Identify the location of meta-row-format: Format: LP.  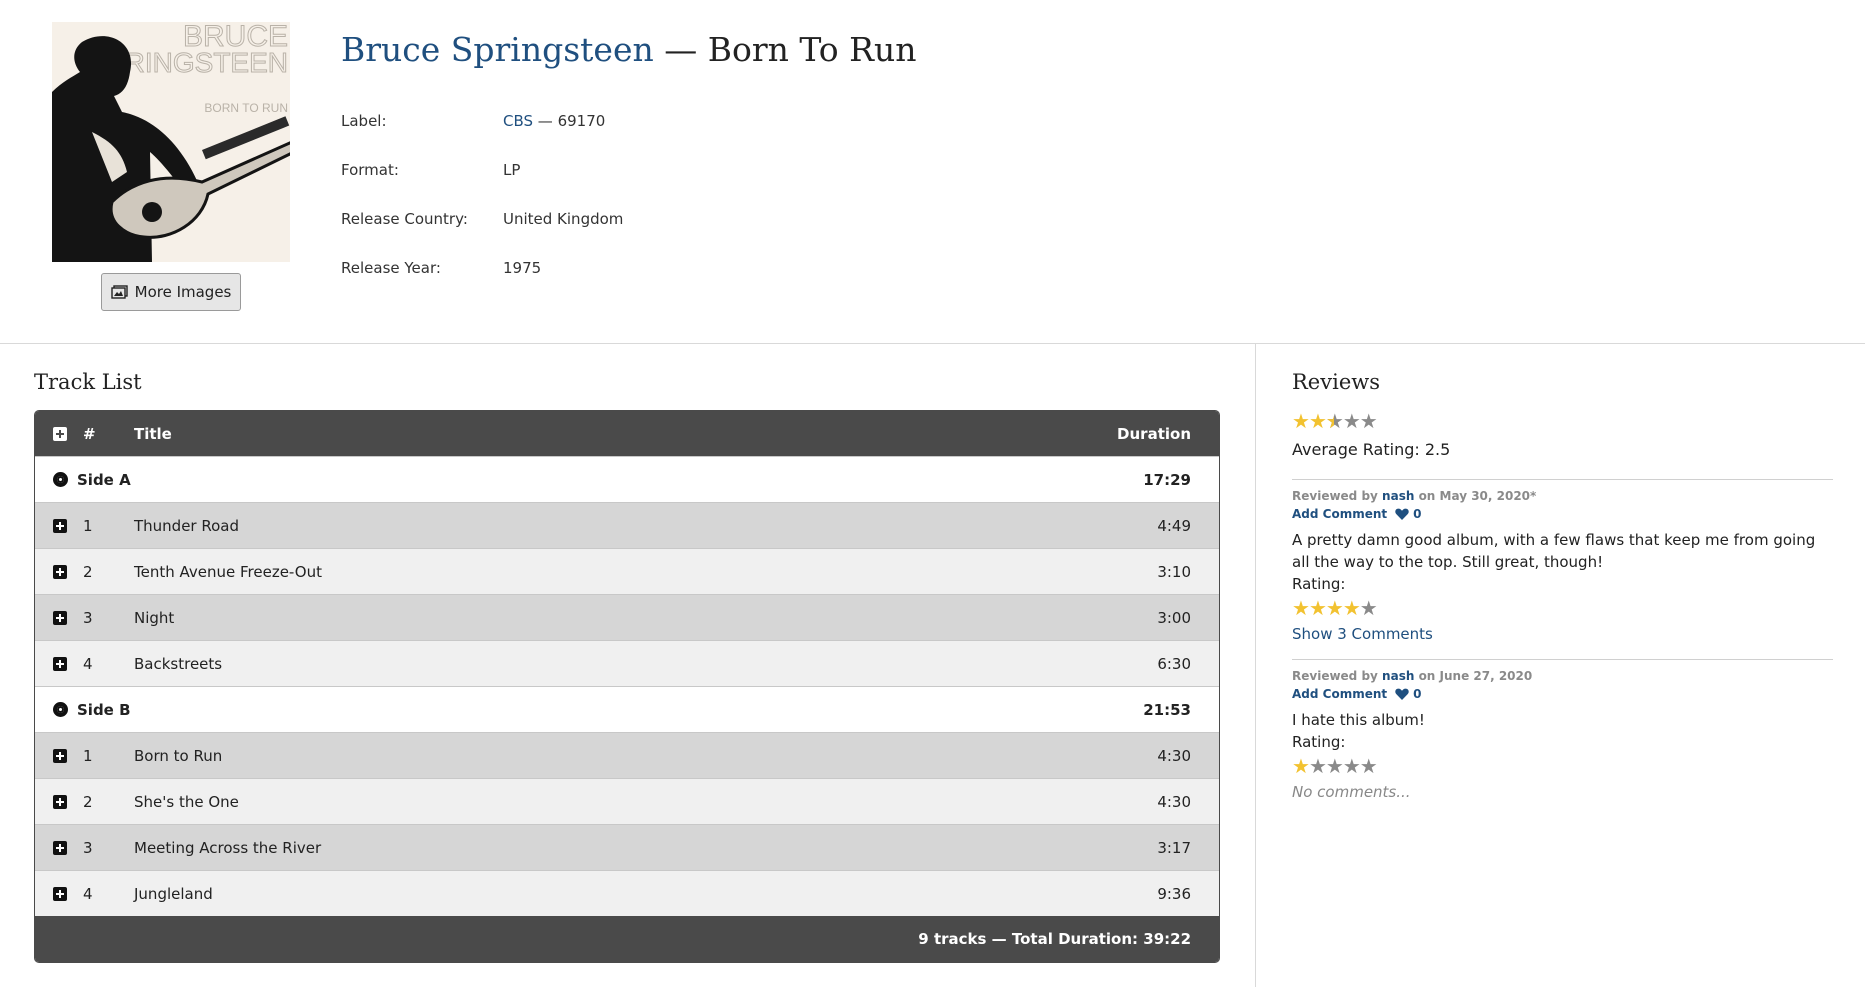
(482, 185).